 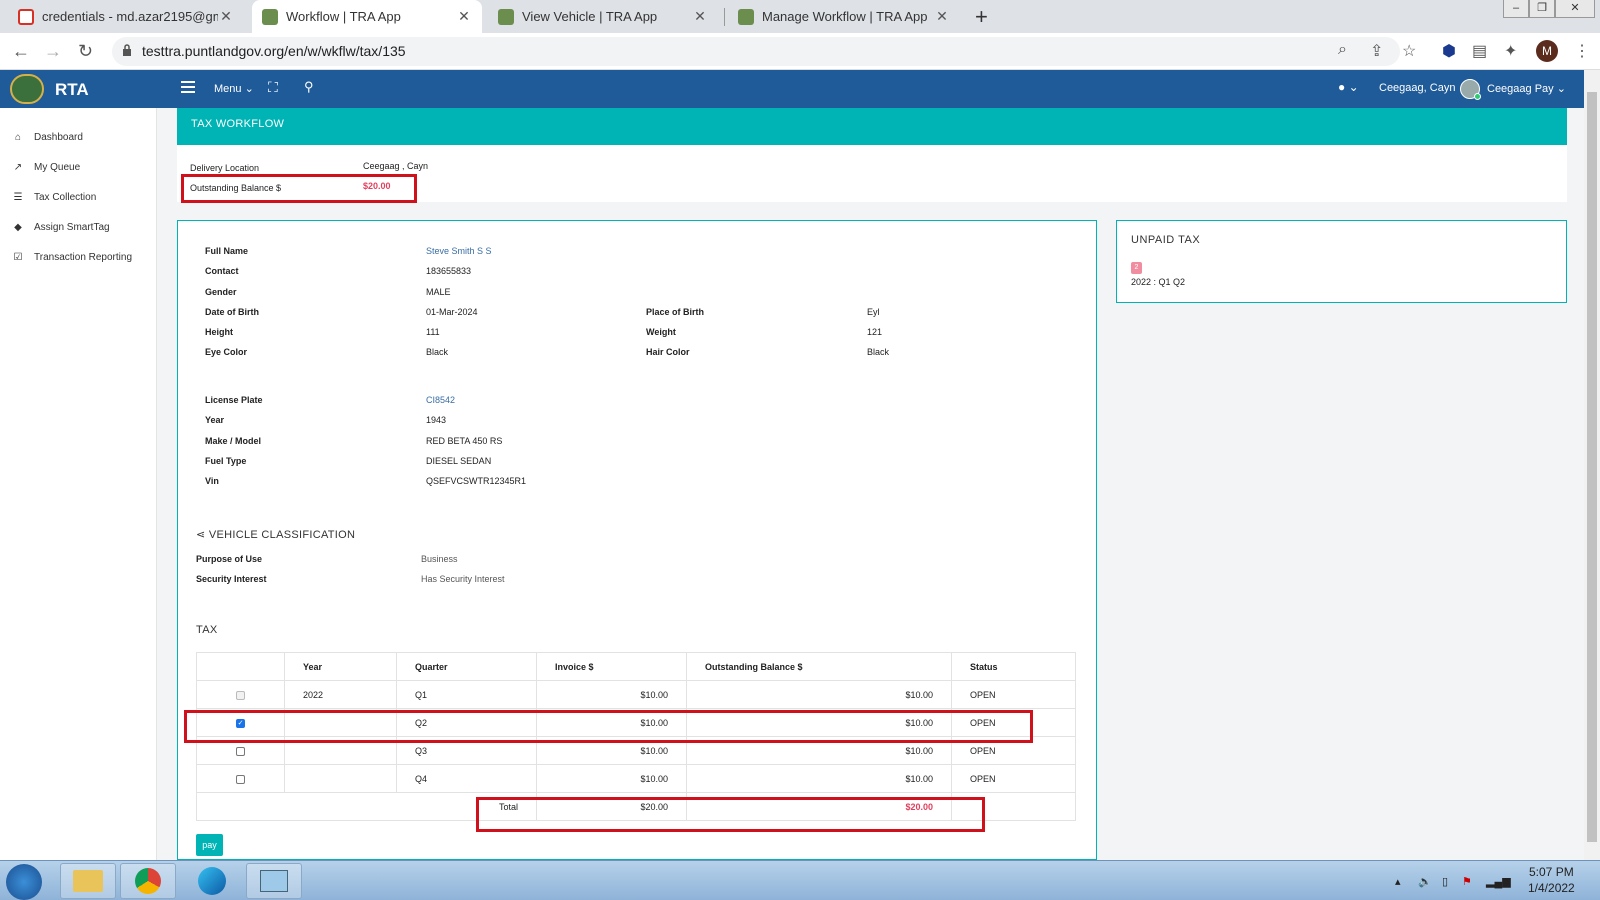 I want to click on shield-extension-icon: ⬢, so click(x=1449, y=51).